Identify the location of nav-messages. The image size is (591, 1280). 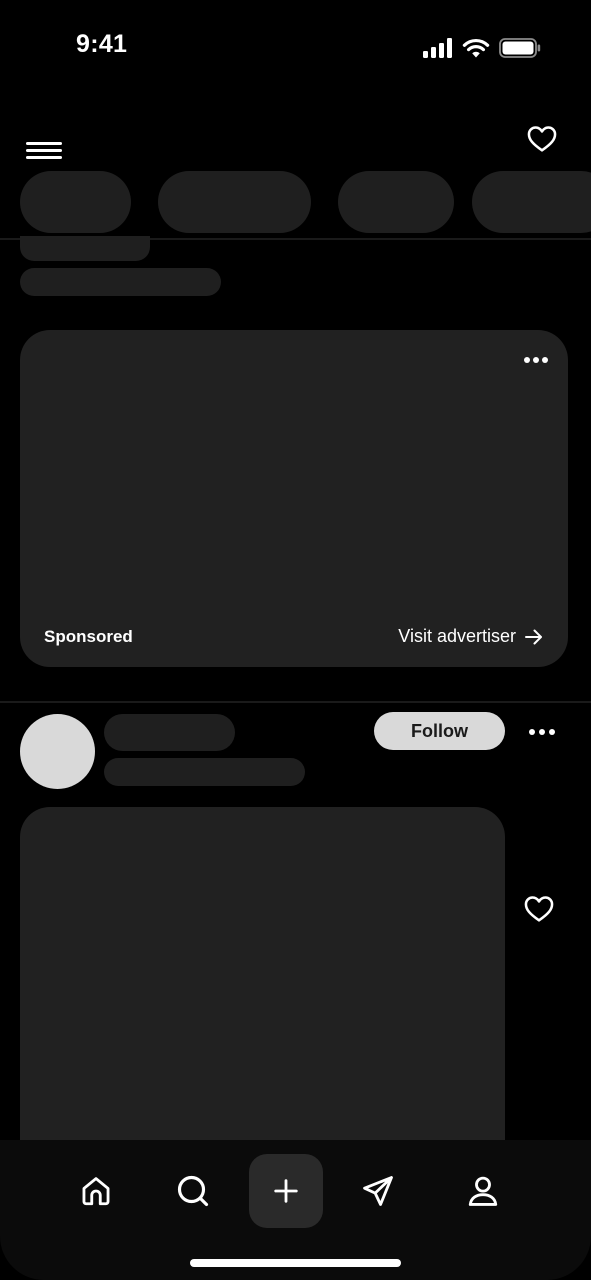
(378, 1191).